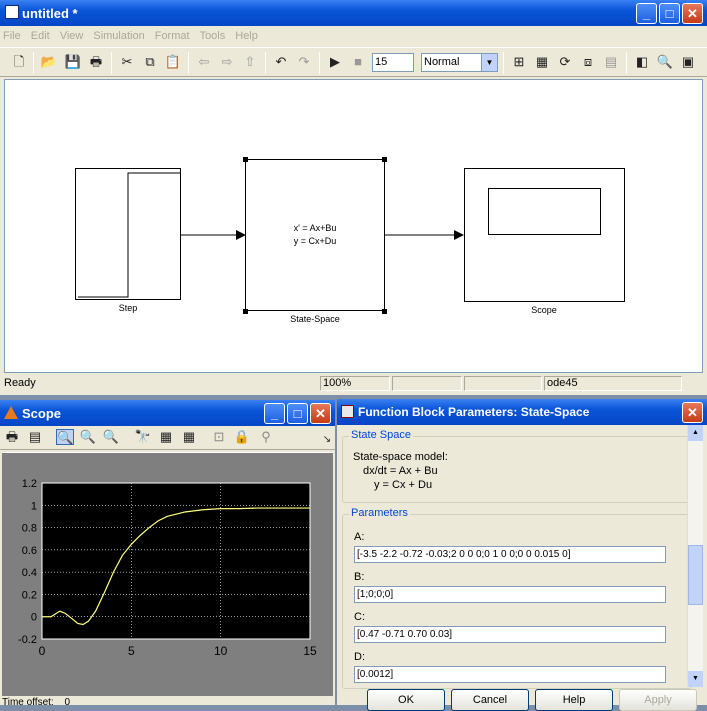  What do you see at coordinates (173, 62) in the screenshot?
I see `paste-icon: 📋` at bounding box center [173, 62].